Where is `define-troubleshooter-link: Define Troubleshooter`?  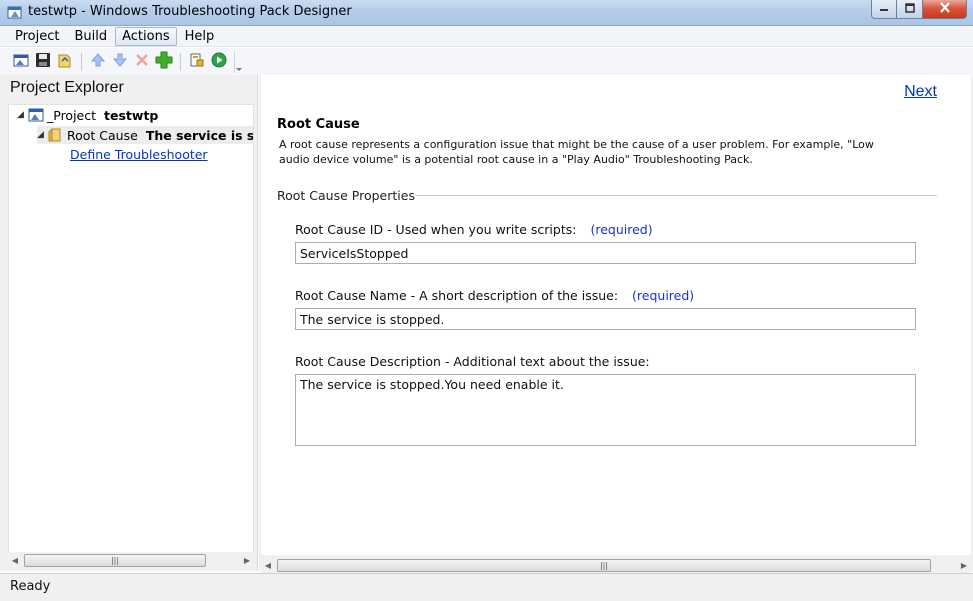 define-troubleshooter-link: Define Troubleshooter is located at coordinates (139, 154).